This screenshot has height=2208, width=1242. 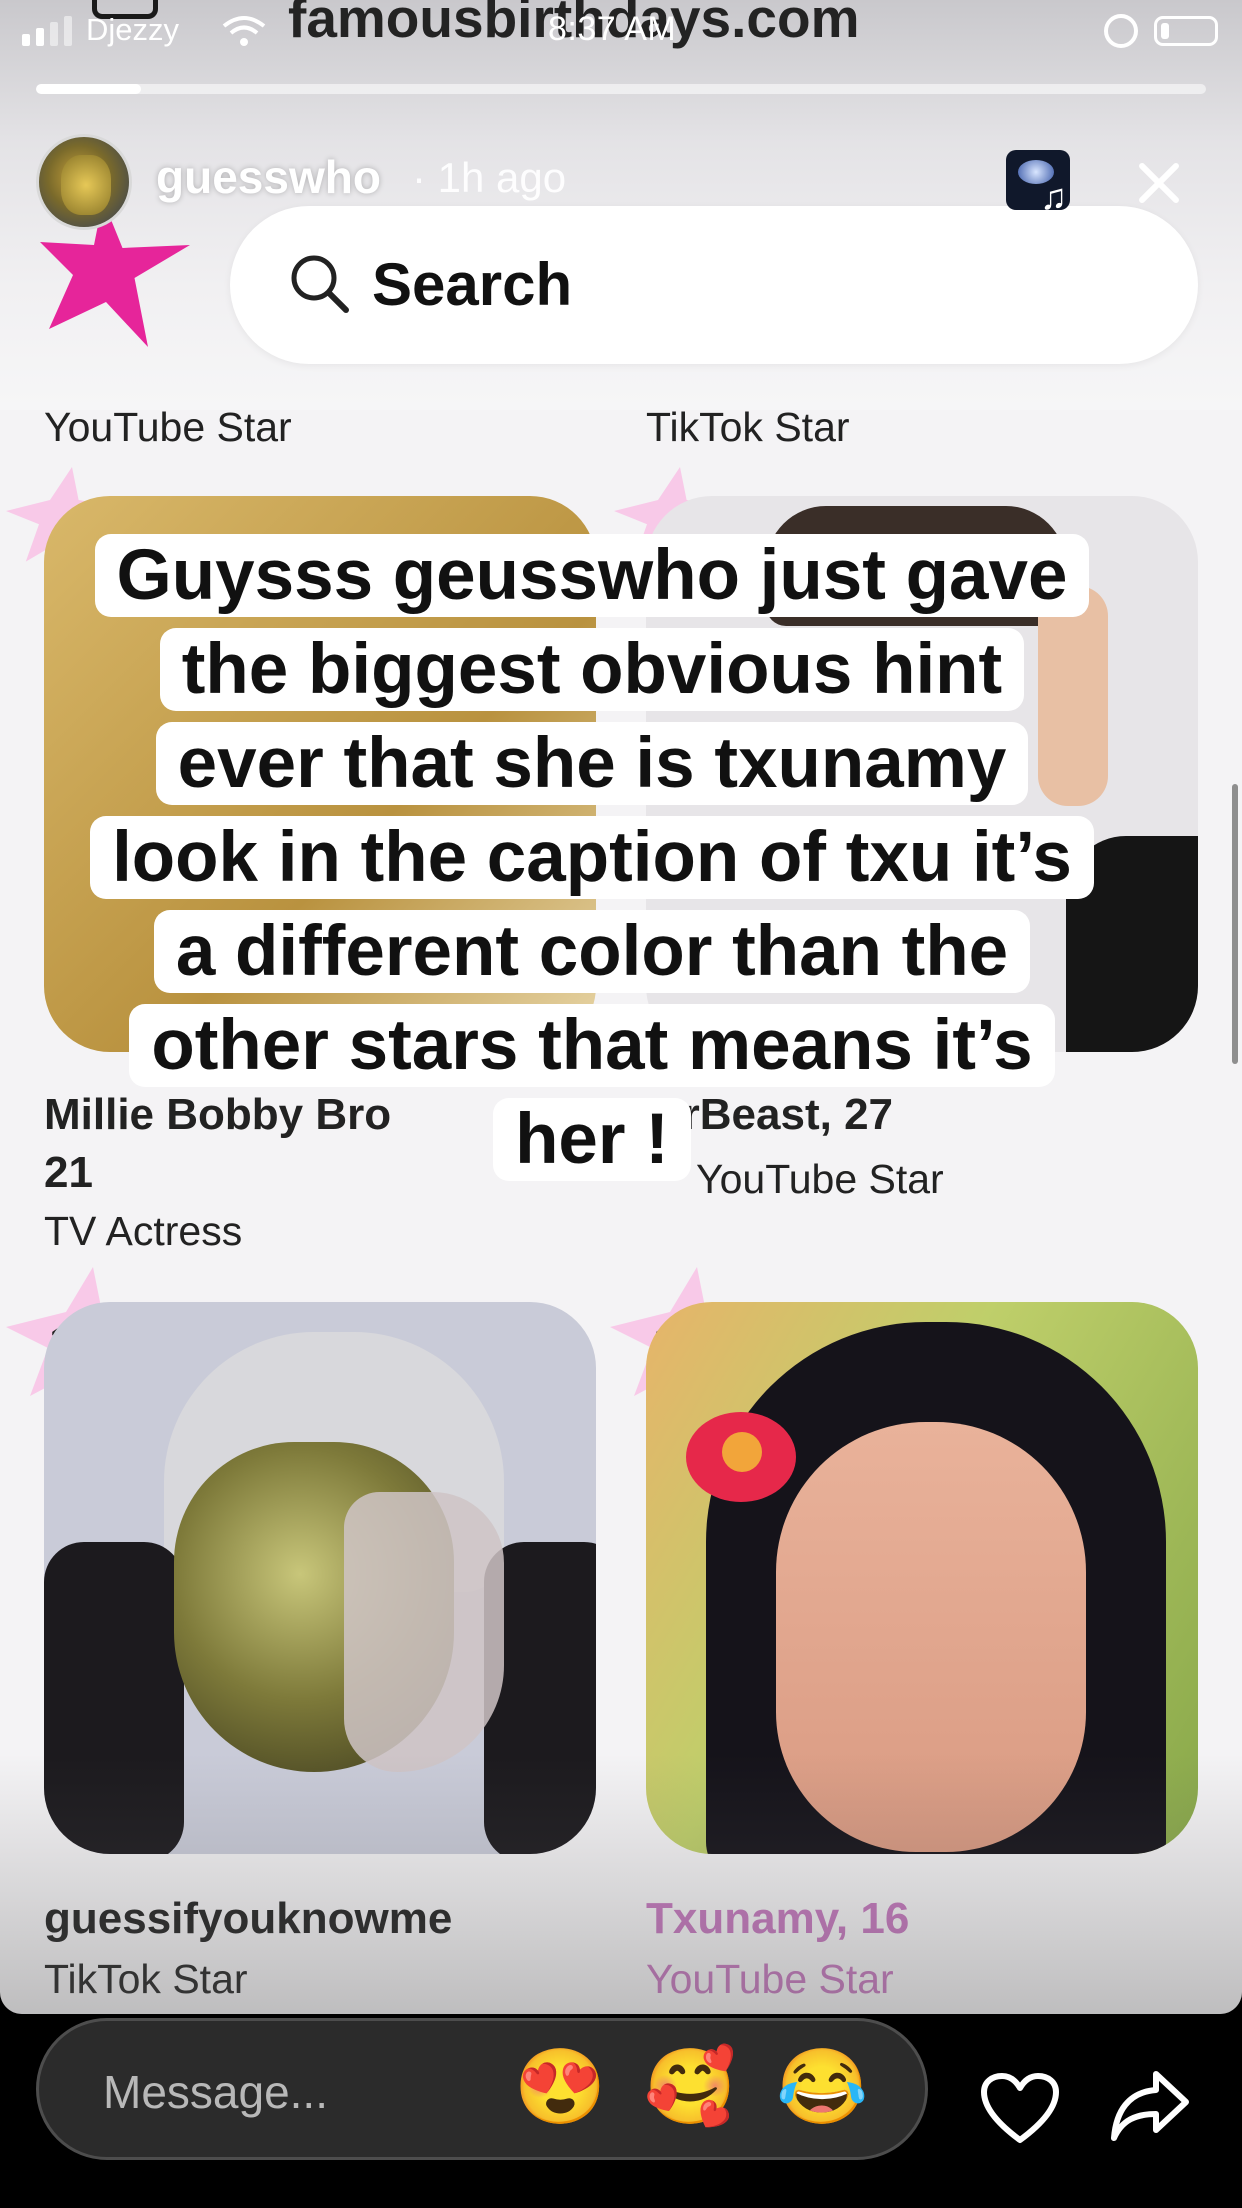 What do you see at coordinates (84, 182) in the screenshot?
I see `avatar` at bounding box center [84, 182].